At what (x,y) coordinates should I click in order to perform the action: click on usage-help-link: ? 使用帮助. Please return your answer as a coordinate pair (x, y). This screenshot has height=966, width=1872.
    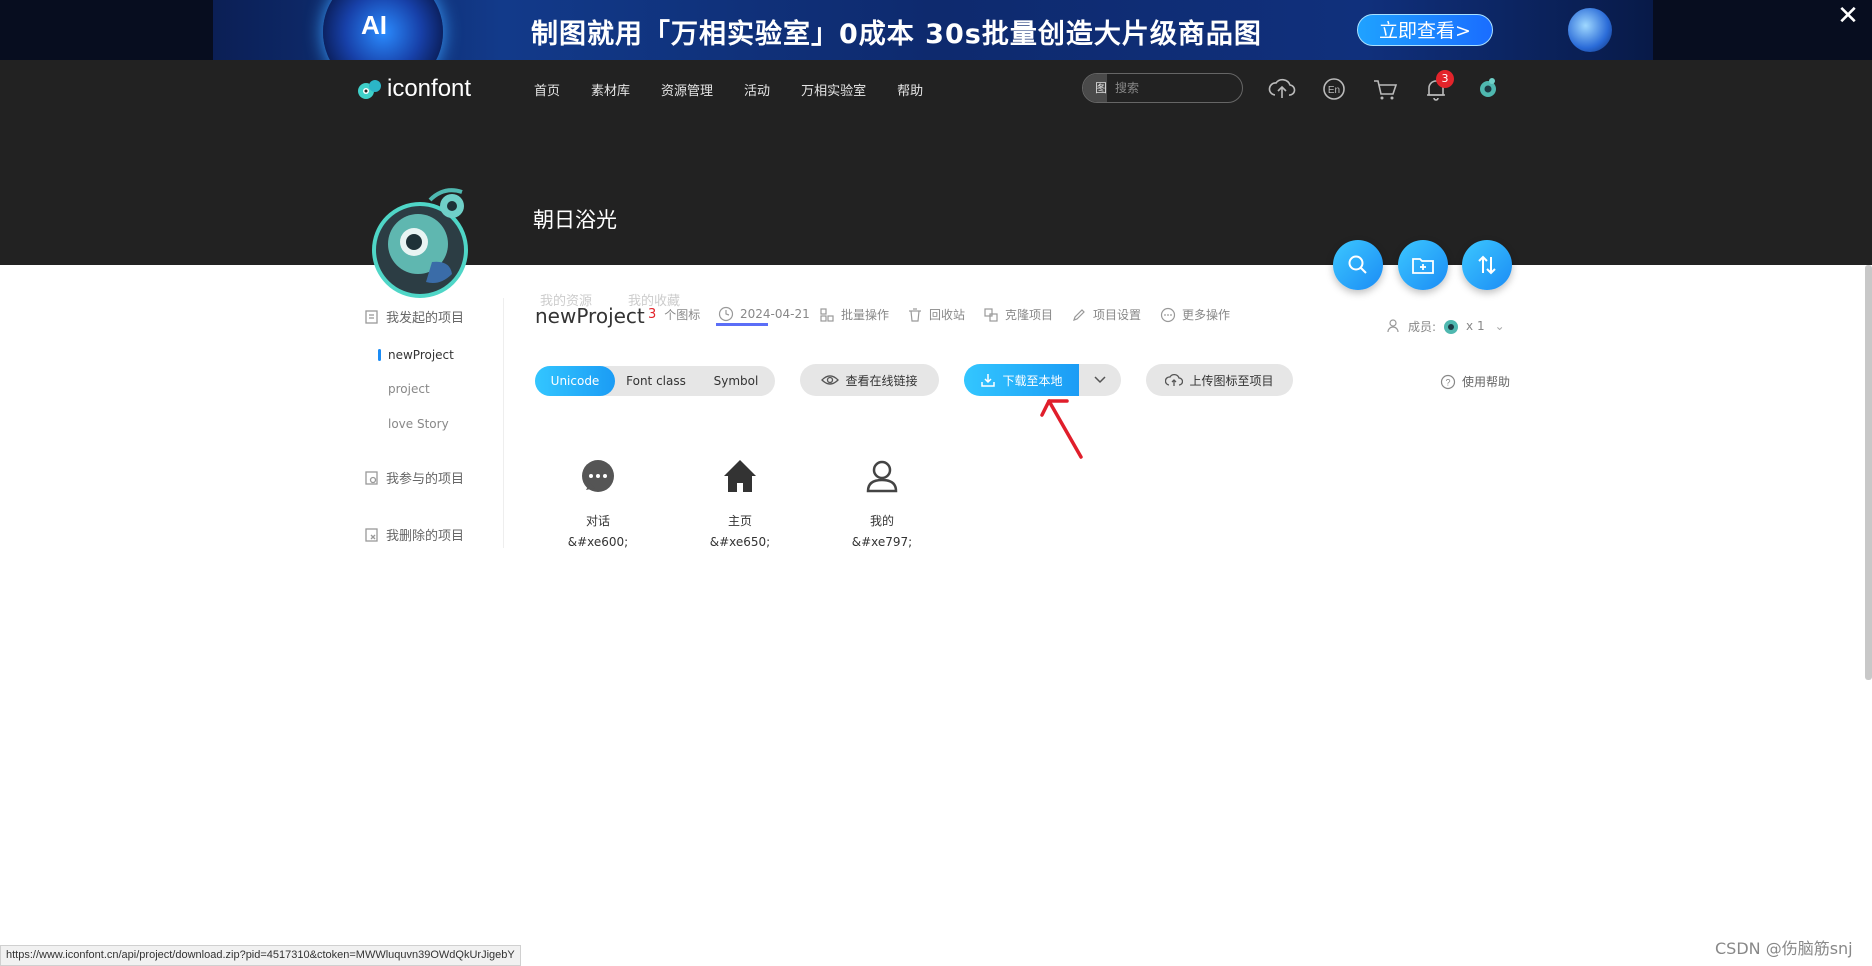
    Looking at the image, I should click on (1475, 381).